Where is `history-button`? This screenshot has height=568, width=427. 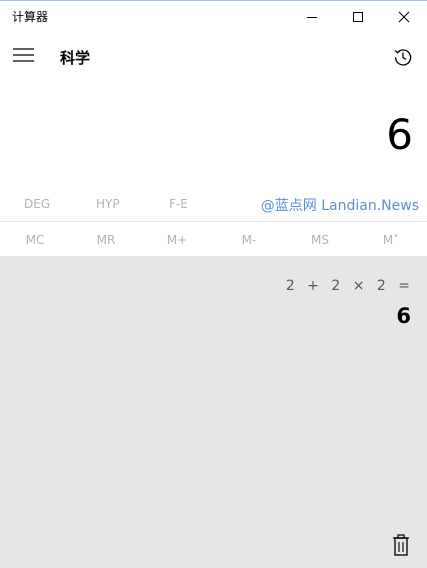
history-button is located at coordinates (403, 57).